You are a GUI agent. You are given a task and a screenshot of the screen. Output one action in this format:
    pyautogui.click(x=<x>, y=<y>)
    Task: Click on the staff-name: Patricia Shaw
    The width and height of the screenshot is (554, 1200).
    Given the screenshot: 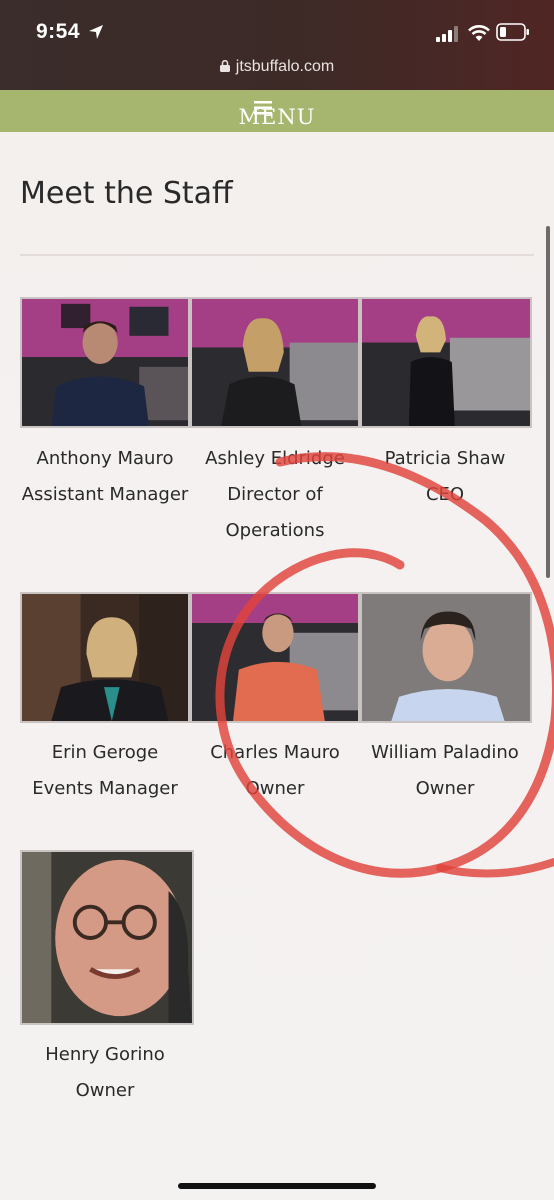 What is the action you would take?
    pyautogui.click(x=445, y=458)
    